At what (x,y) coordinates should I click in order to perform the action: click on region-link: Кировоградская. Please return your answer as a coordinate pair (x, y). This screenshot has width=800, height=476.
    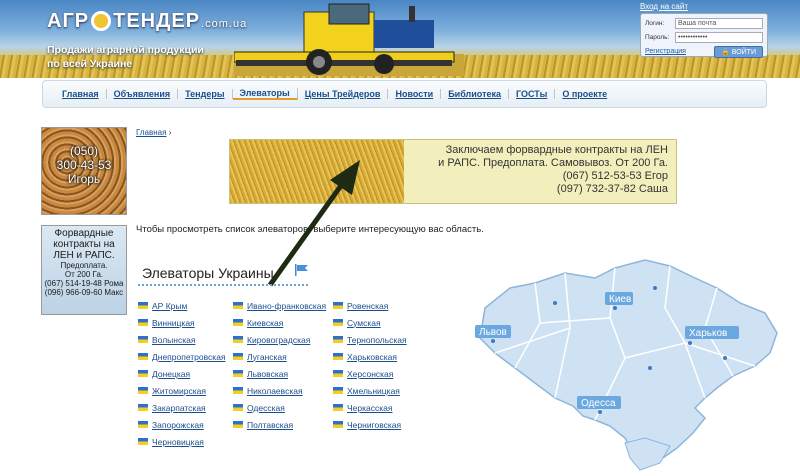
    Looking at the image, I should click on (278, 340).